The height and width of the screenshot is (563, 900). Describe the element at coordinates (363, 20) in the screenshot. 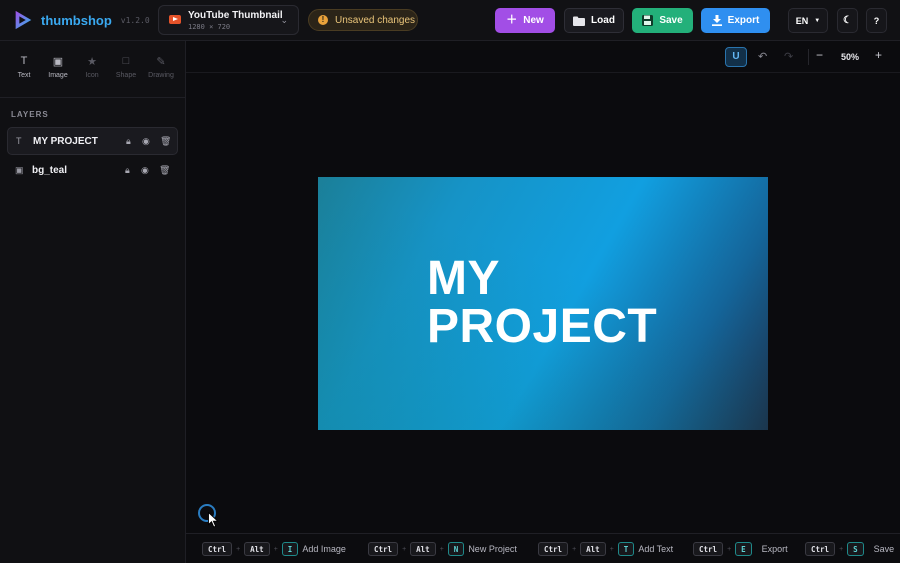

I see `unsaved-changes-badge: ! Unsaved changes` at that location.